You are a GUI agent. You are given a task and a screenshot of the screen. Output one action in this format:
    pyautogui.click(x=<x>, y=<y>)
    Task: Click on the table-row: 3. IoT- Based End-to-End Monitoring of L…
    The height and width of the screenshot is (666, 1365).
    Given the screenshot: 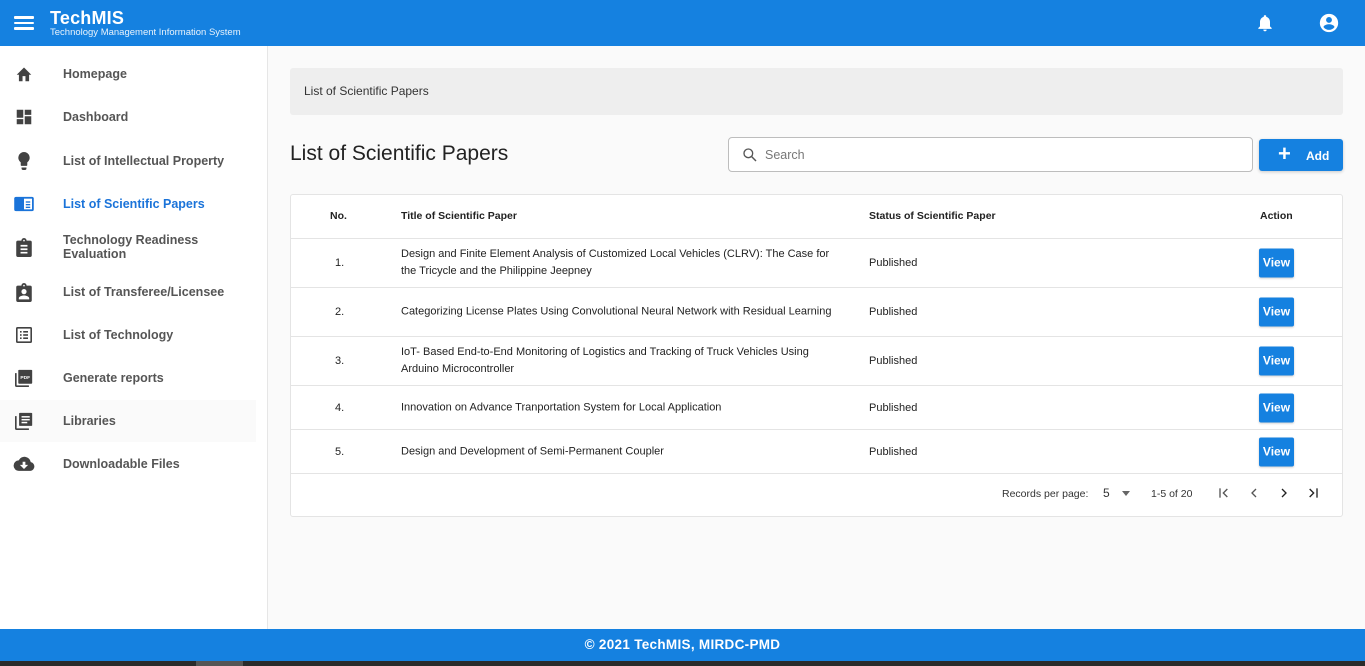 What is the action you would take?
    pyautogui.click(x=816, y=361)
    